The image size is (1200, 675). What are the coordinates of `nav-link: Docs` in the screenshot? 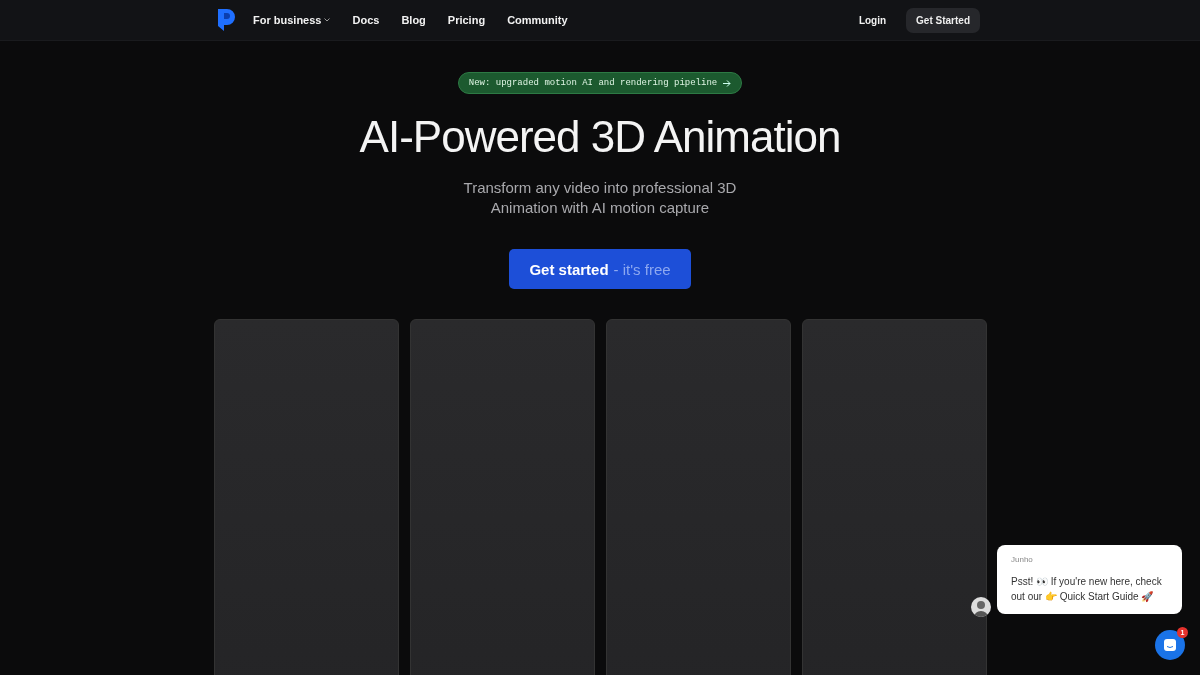 It's located at (366, 20).